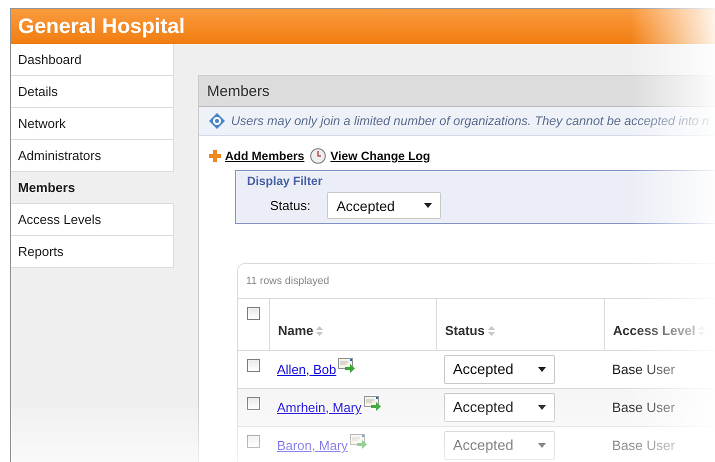 The width and height of the screenshot is (715, 462). What do you see at coordinates (92, 124) in the screenshot?
I see `sidebar-item: Network` at bounding box center [92, 124].